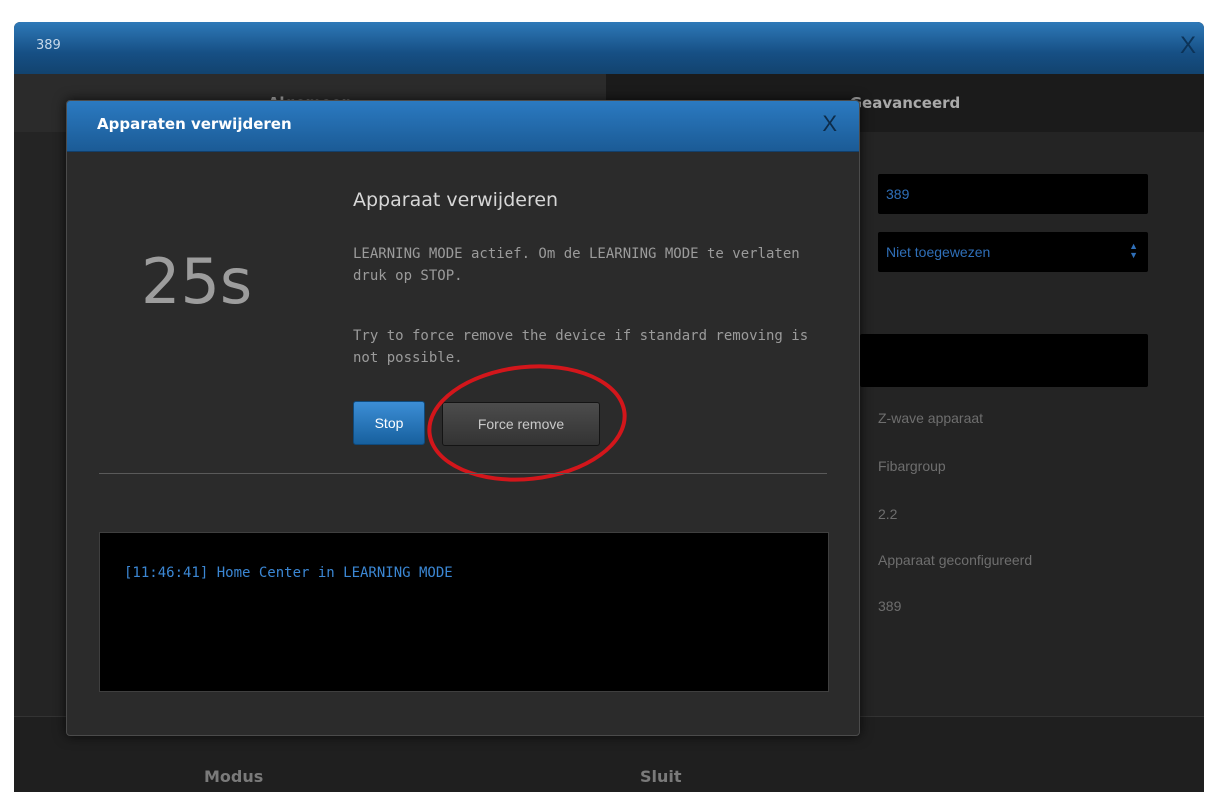 The height and width of the screenshot is (792, 1213). What do you see at coordinates (464, 612) in the screenshot?
I see `event-log: [11:46:41] Home Center in LEARNING MODE` at bounding box center [464, 612].